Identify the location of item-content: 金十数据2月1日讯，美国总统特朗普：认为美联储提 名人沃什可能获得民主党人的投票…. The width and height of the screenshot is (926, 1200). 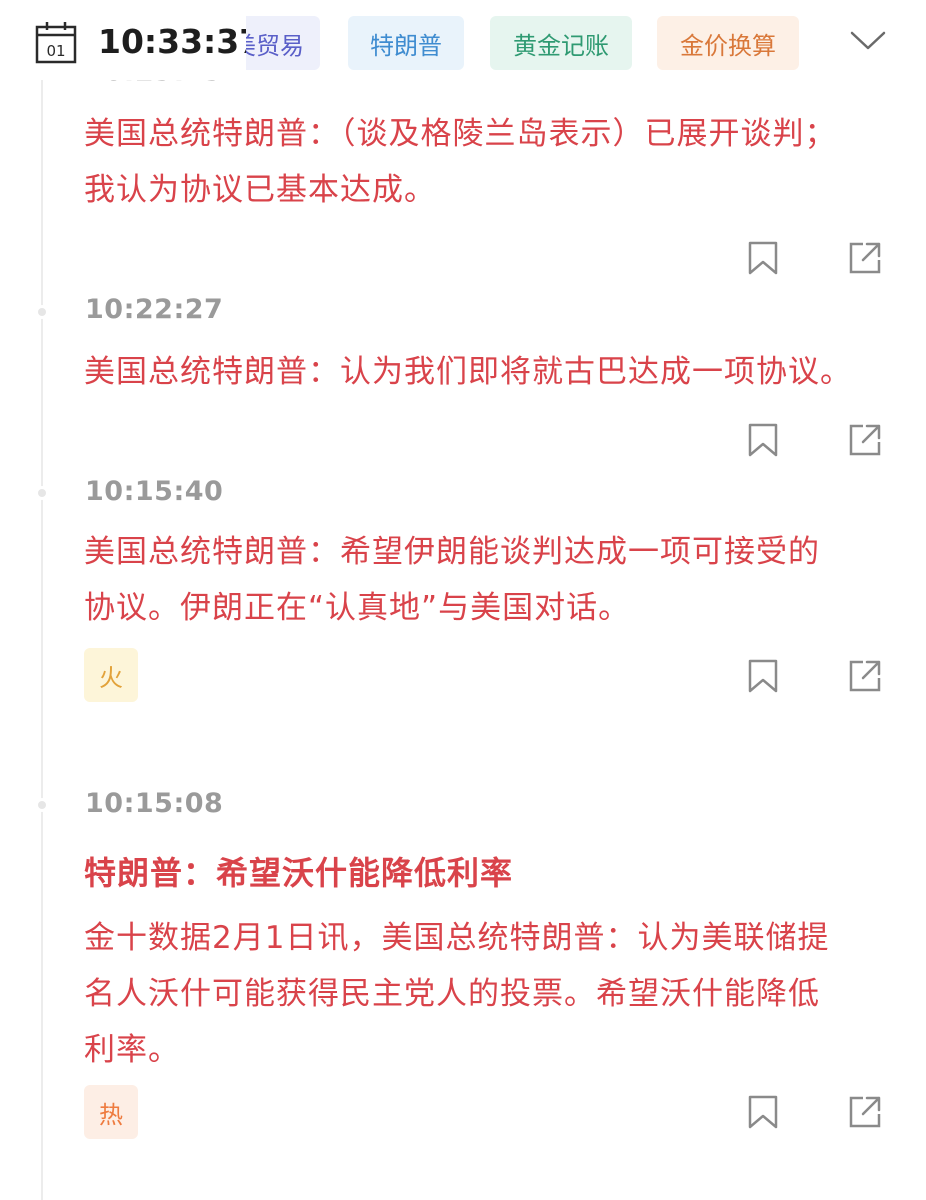
(484, 994).